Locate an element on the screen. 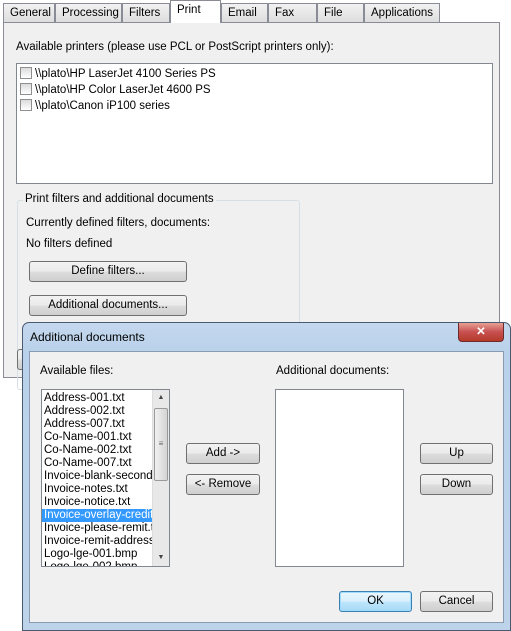 Image resolution: width=511 pixels, height=631 pixels. file-list-item: Invoice-please-remit.txt is located at coordinates (97, 528).